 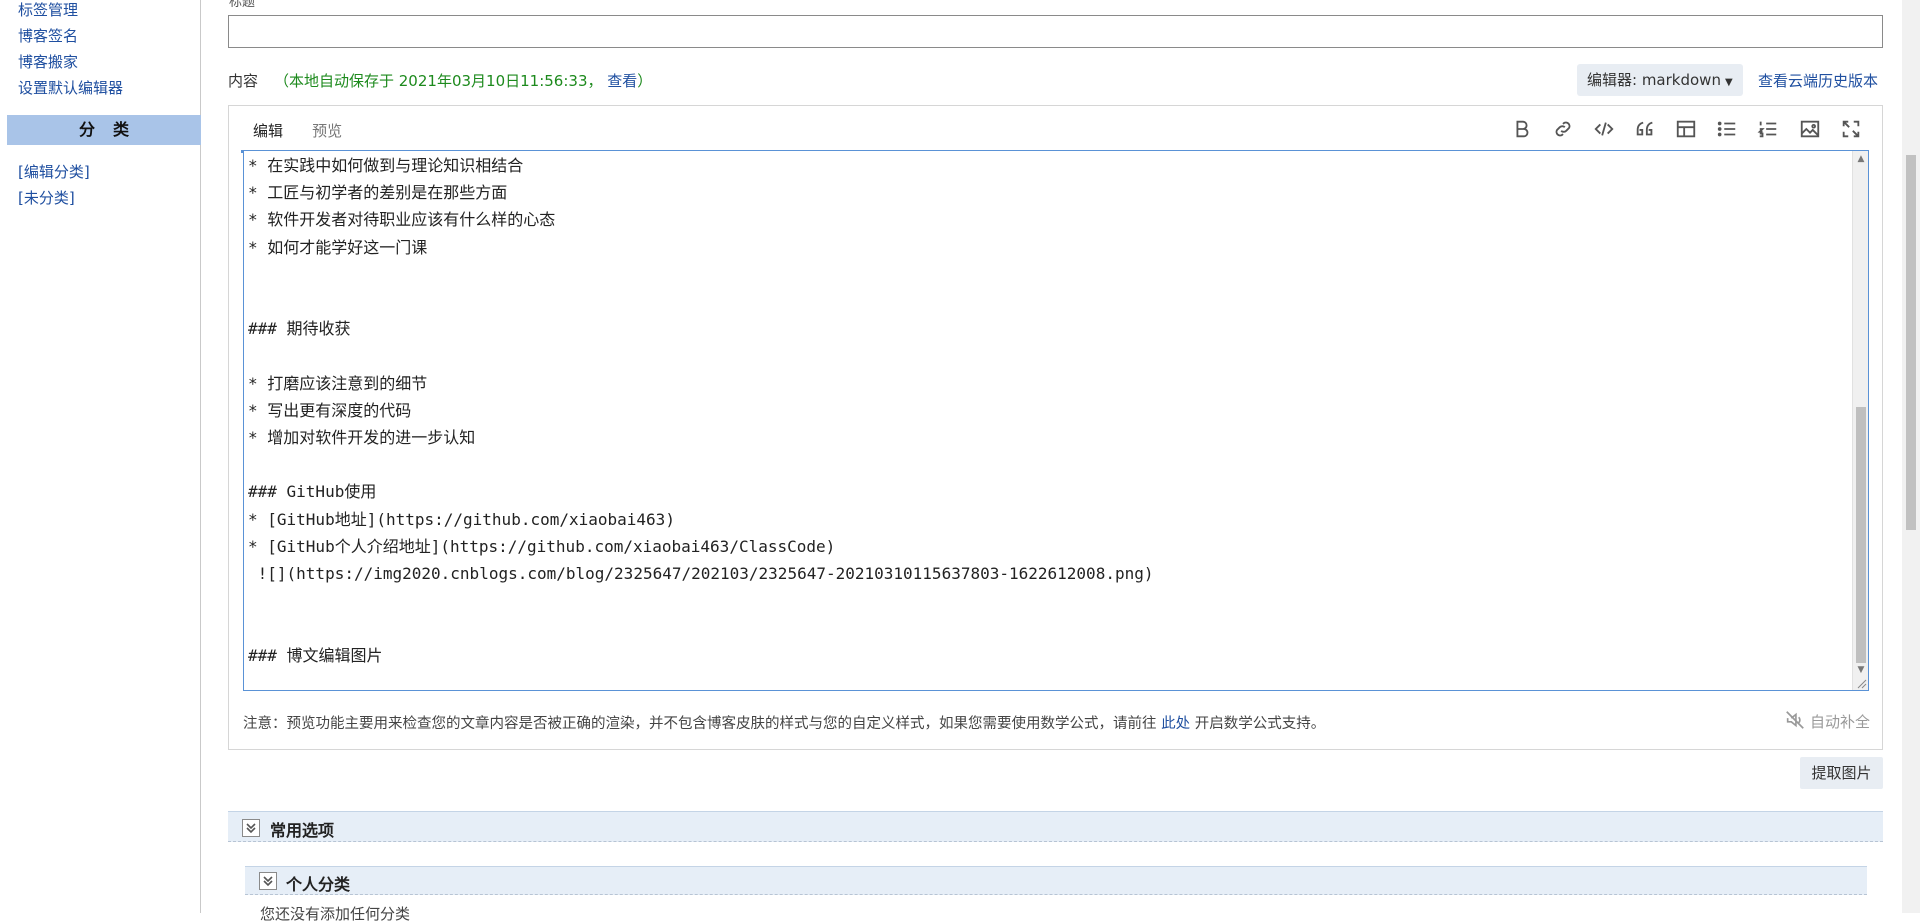 What do you see at coordinates (70, 87) in the screenshot?
I see `sidebar-item-default-editor: 设置默认编辑器` at bounding box center [70, 87].